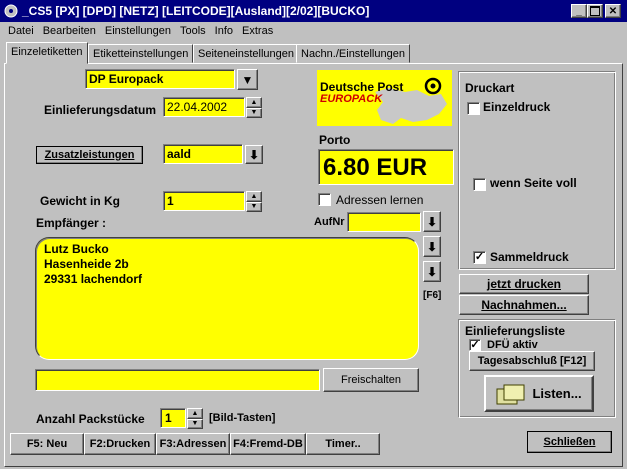  I want to click on wenn-seite-voll-label: wenn Seite voll, so click(533, 183).